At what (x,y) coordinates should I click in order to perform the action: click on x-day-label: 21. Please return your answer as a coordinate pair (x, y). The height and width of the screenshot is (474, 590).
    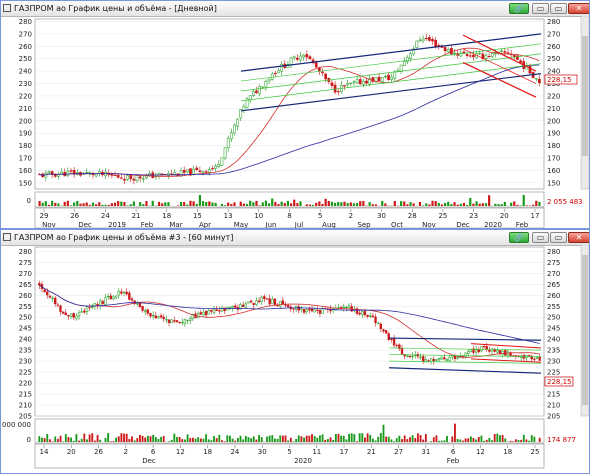
    Looking at the image, I should click on (371, 452).